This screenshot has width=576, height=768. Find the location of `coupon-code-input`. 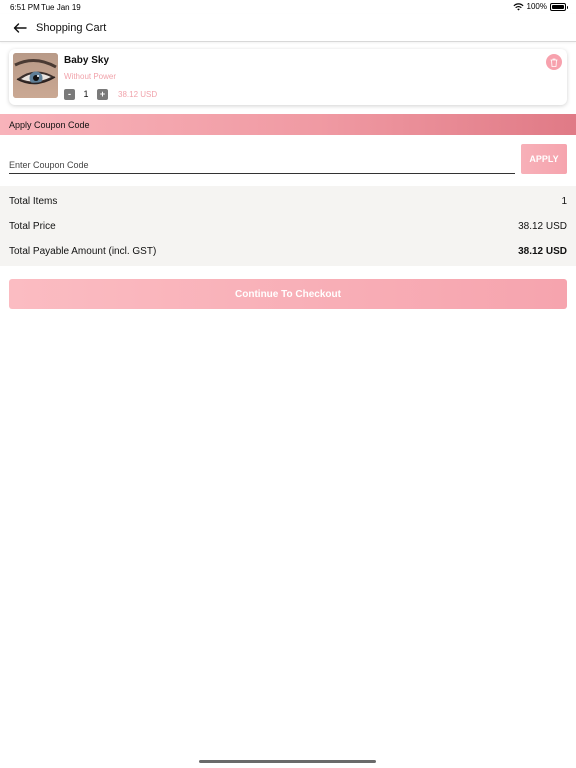

coupon-code-input is located at coordinates (262, 164).